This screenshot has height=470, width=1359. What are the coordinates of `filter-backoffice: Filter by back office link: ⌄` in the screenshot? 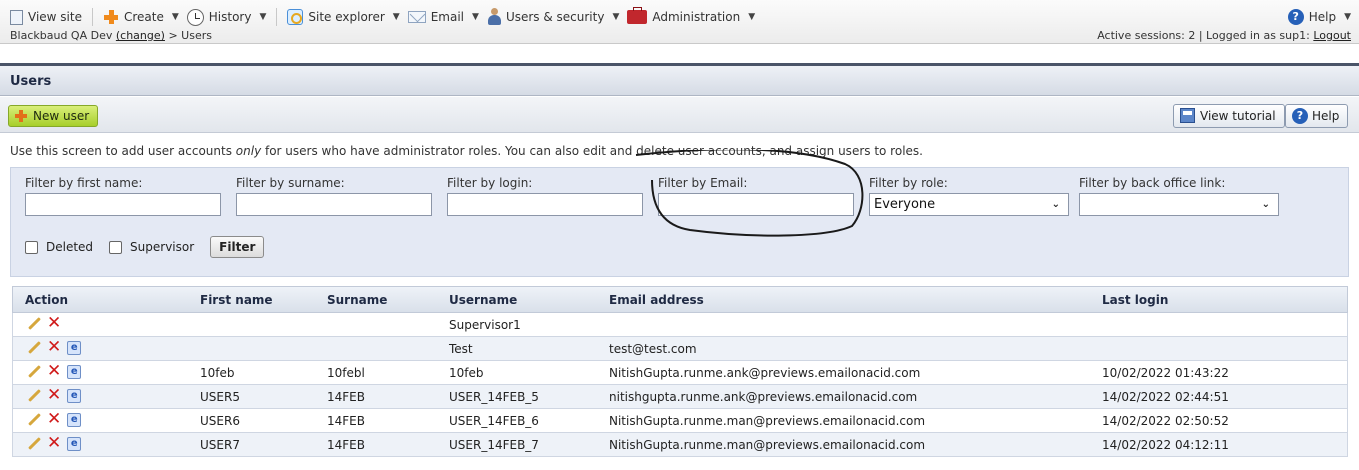 It's located at (1179, 196).